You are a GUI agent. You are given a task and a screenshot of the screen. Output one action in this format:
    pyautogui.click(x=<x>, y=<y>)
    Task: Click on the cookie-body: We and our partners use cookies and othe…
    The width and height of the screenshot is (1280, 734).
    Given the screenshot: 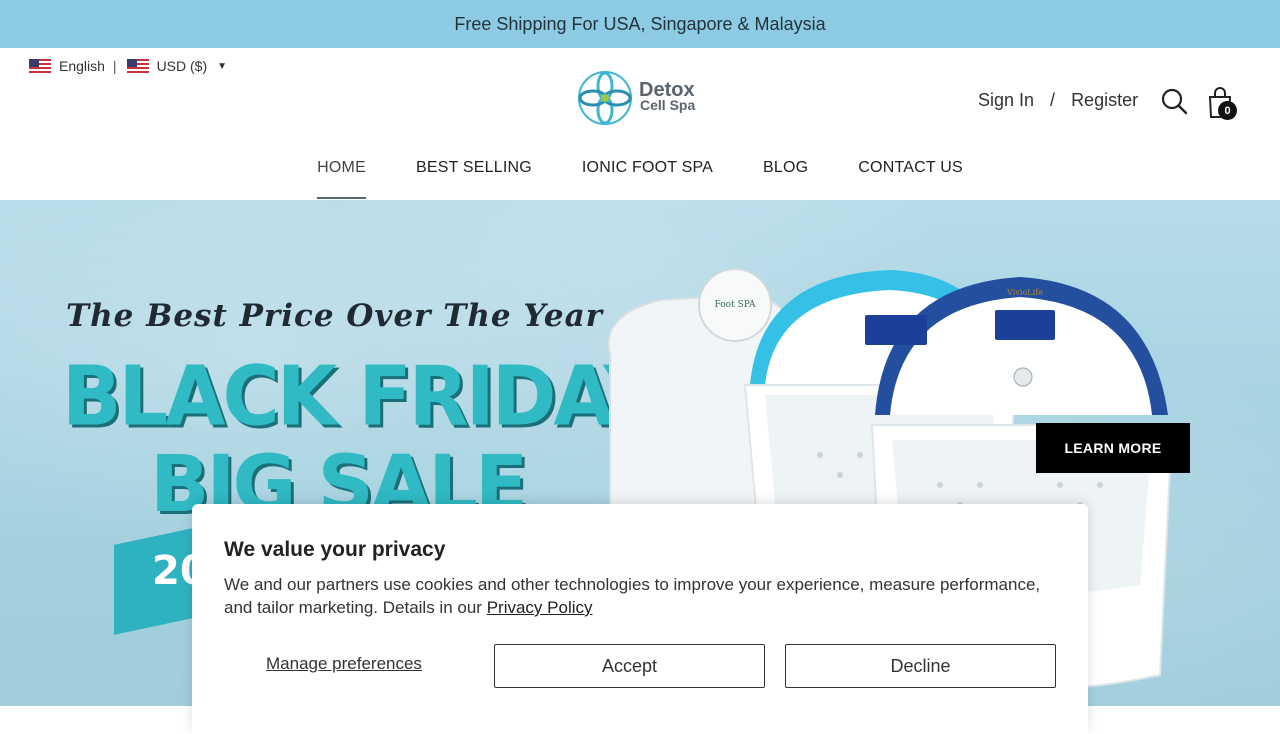 What is the action you would take?
    pyautogui.click(x=639, y=596)
    